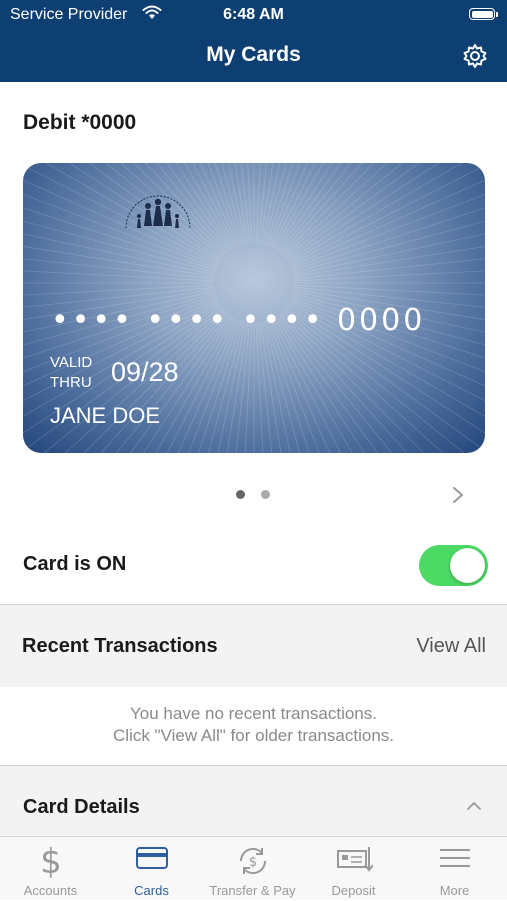 Image resolution: width=507 pixels, height=901 pixels. Describe the element at coordinates (454, 869) in the screenshot. I see `tab-more: More` at that location.